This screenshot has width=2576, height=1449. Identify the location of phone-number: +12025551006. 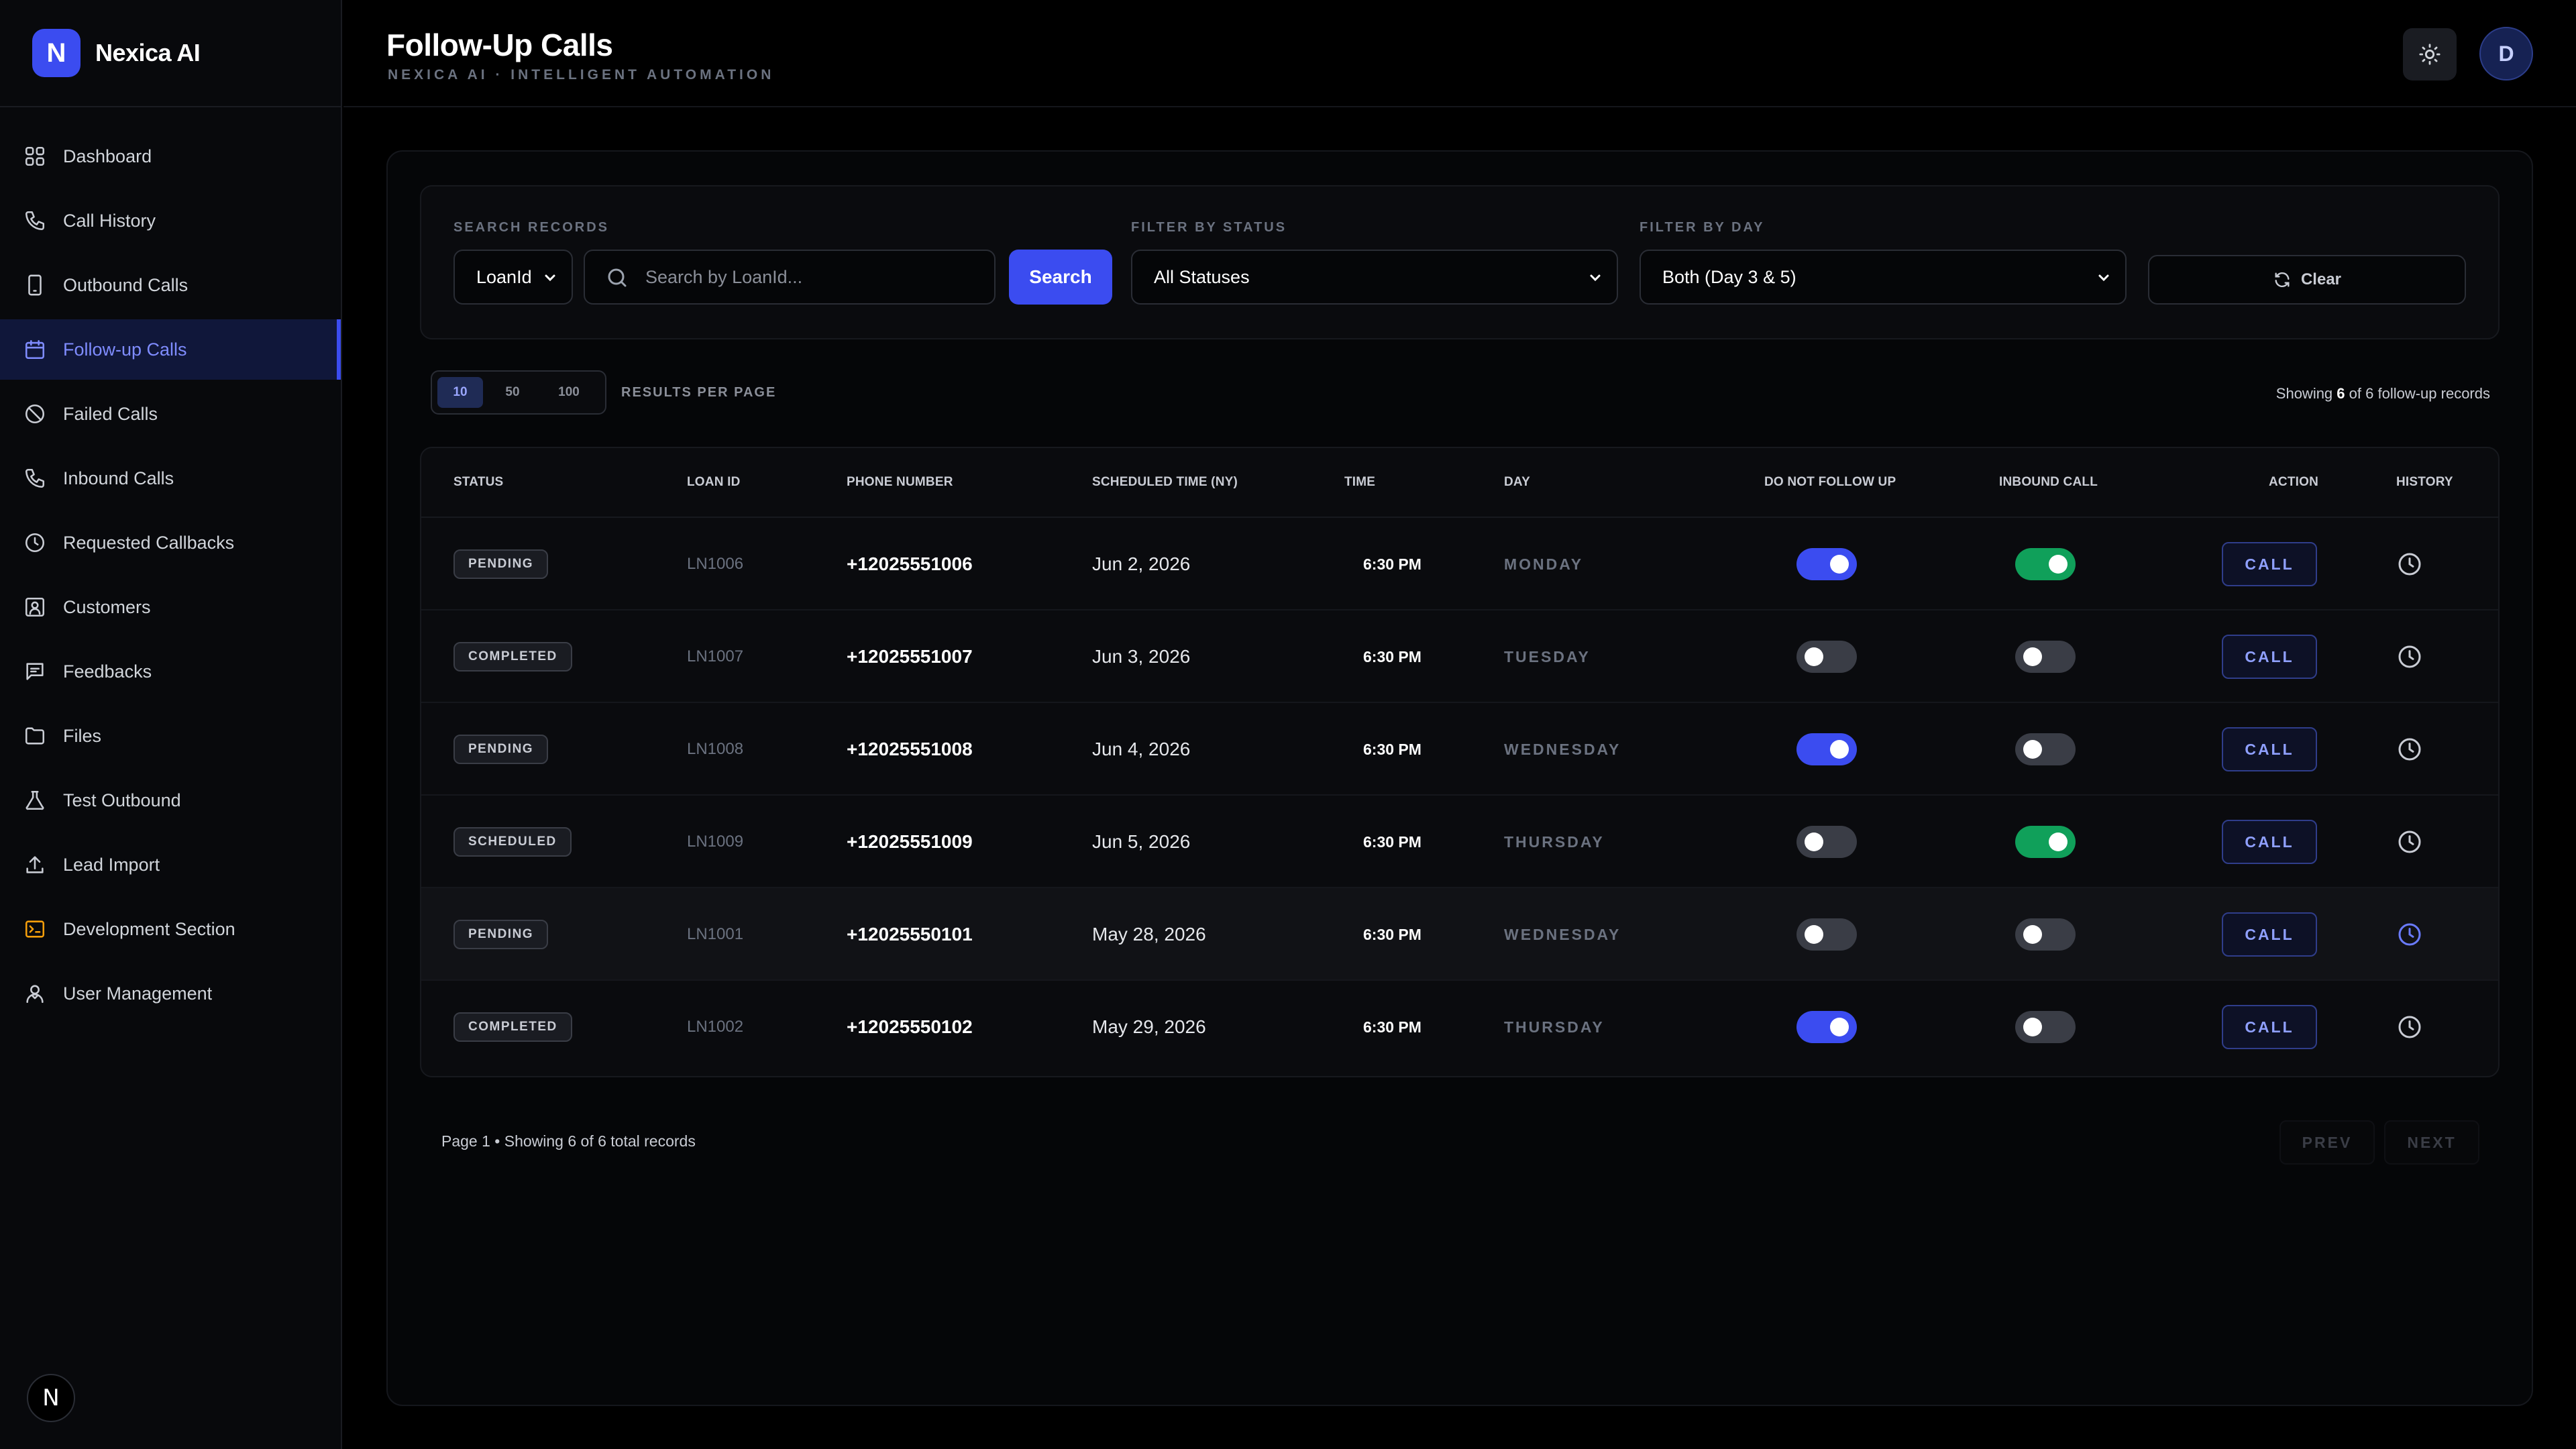
(910, 563).